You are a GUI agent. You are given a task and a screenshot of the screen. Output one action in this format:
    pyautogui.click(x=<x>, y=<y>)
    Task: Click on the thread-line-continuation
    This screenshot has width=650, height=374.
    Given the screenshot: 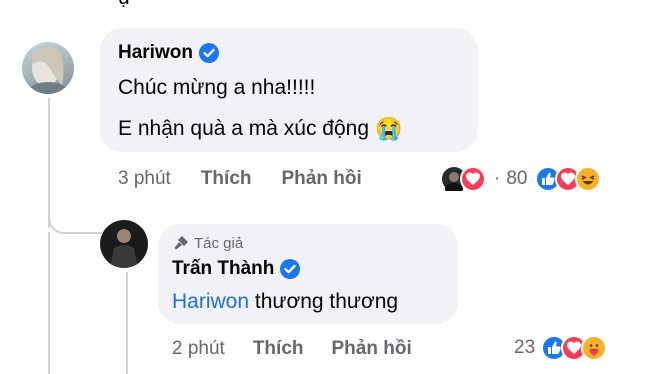 What is the action you would take?
    pyautogui.click(x=49, y=303)
    